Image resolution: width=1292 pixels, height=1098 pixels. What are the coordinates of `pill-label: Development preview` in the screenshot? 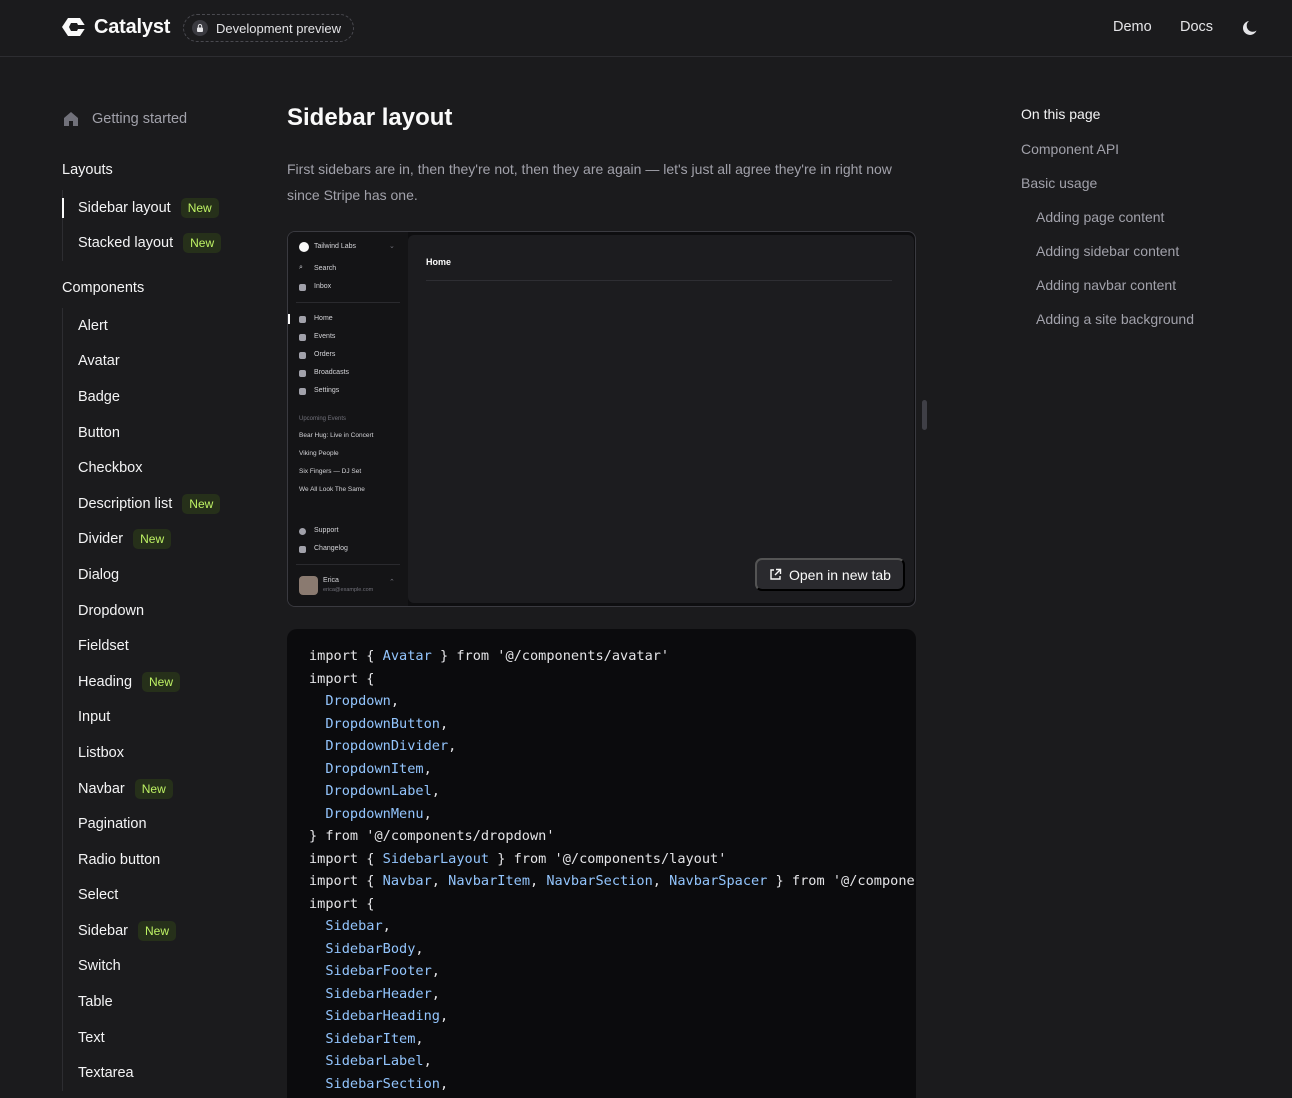 It's located at (279, 28).